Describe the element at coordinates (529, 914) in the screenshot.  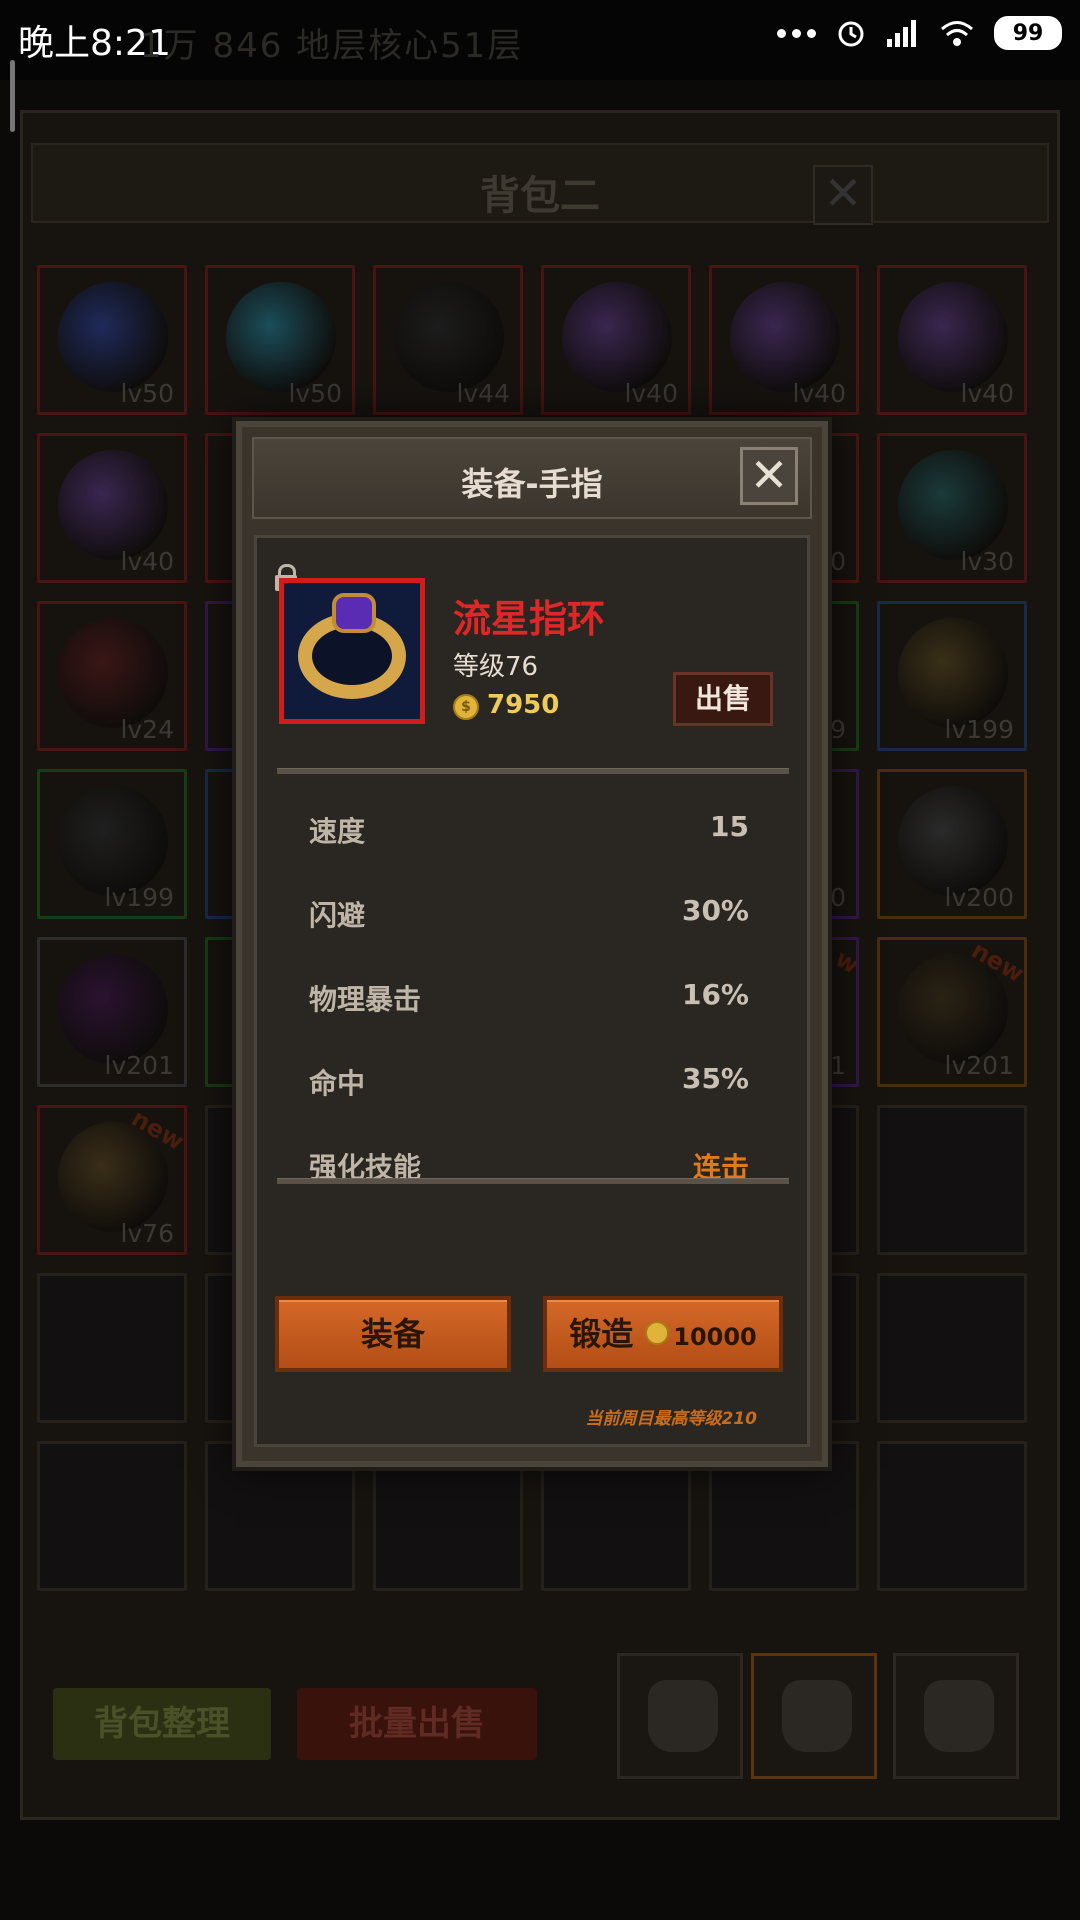
I see `stat-row: 闪避 30%` at that location.